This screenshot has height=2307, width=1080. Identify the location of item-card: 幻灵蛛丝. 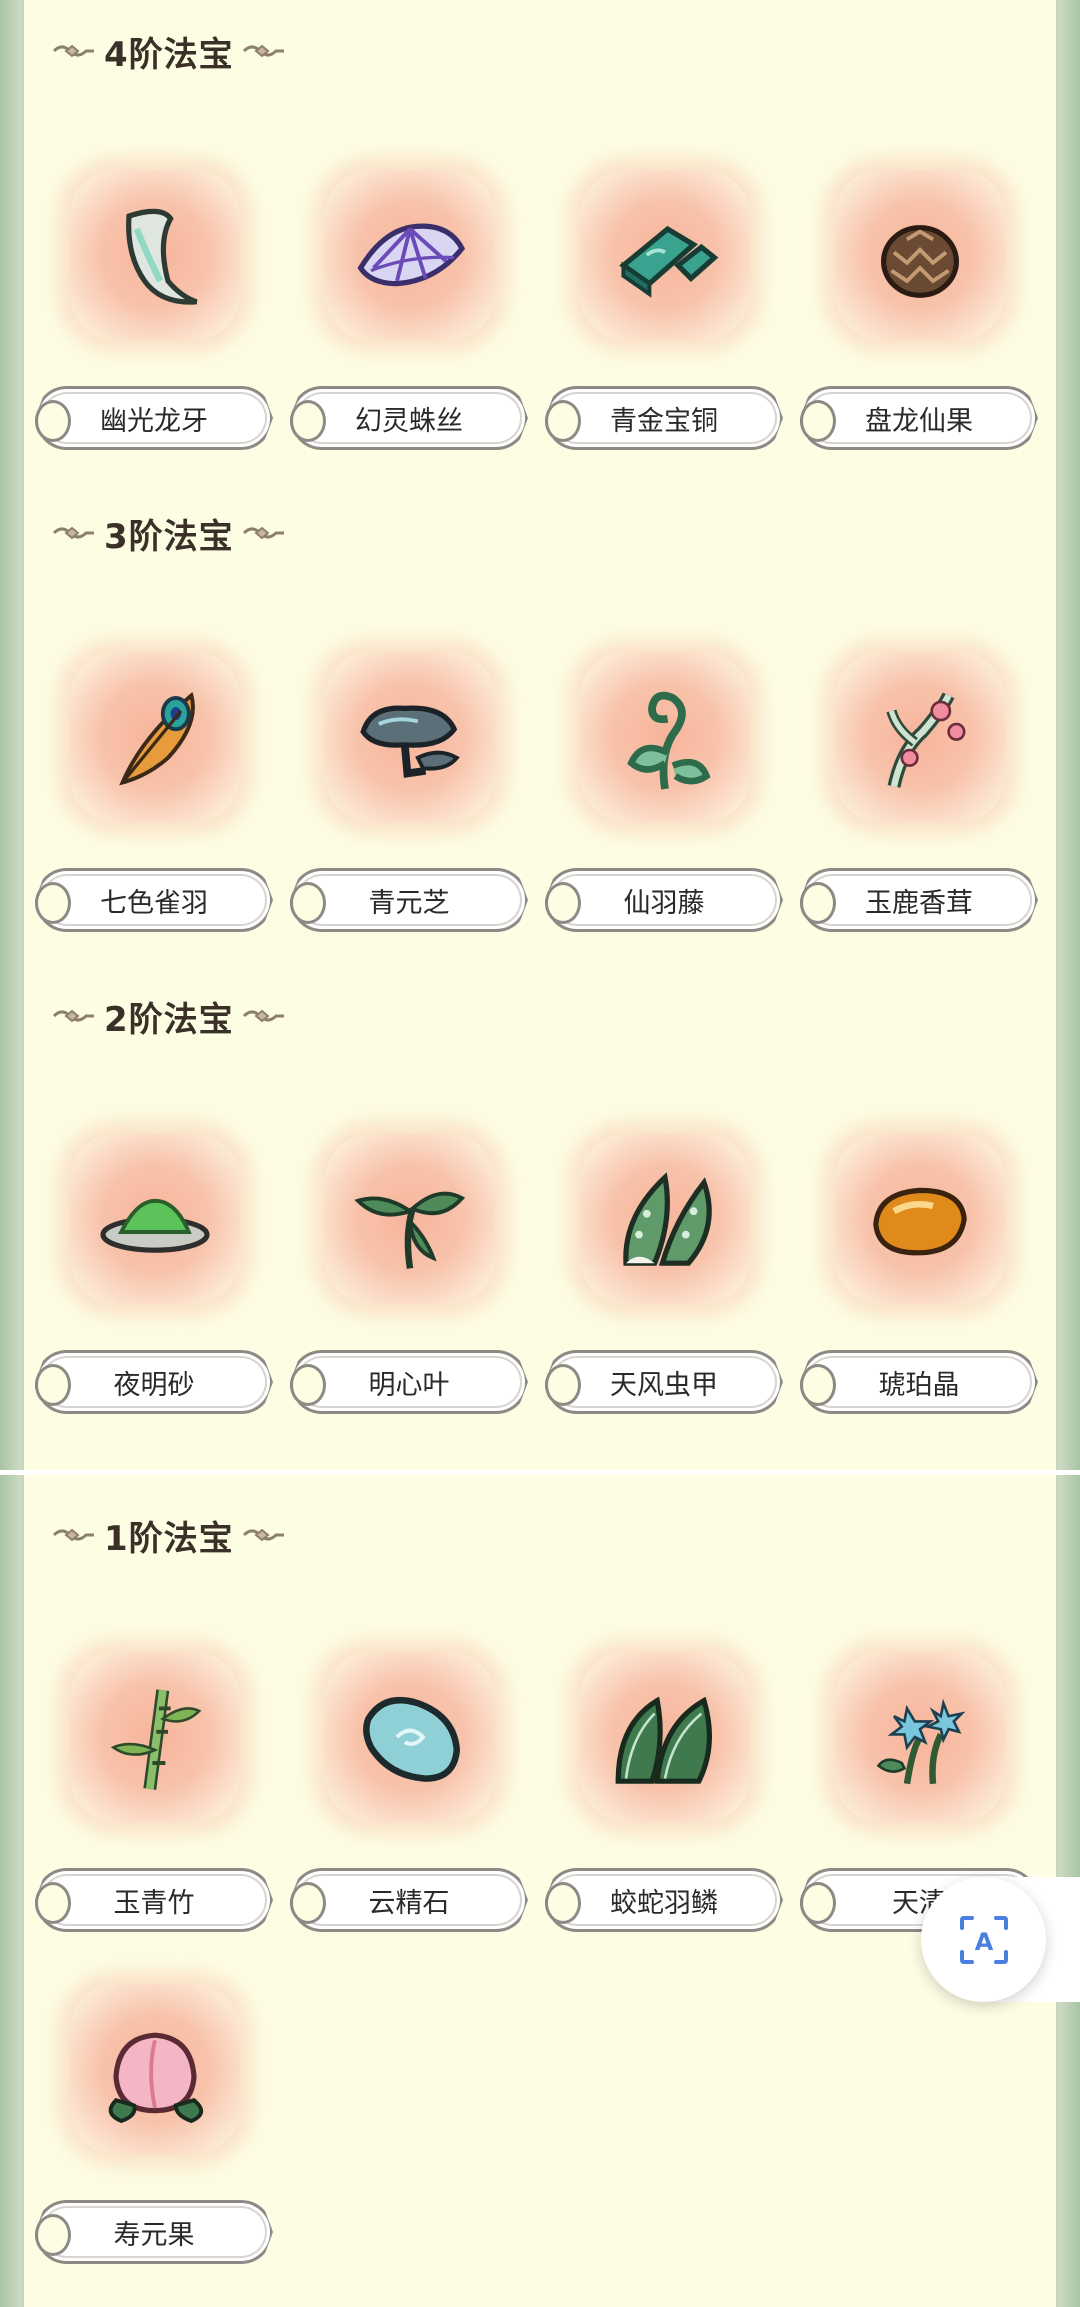
(410, 320).